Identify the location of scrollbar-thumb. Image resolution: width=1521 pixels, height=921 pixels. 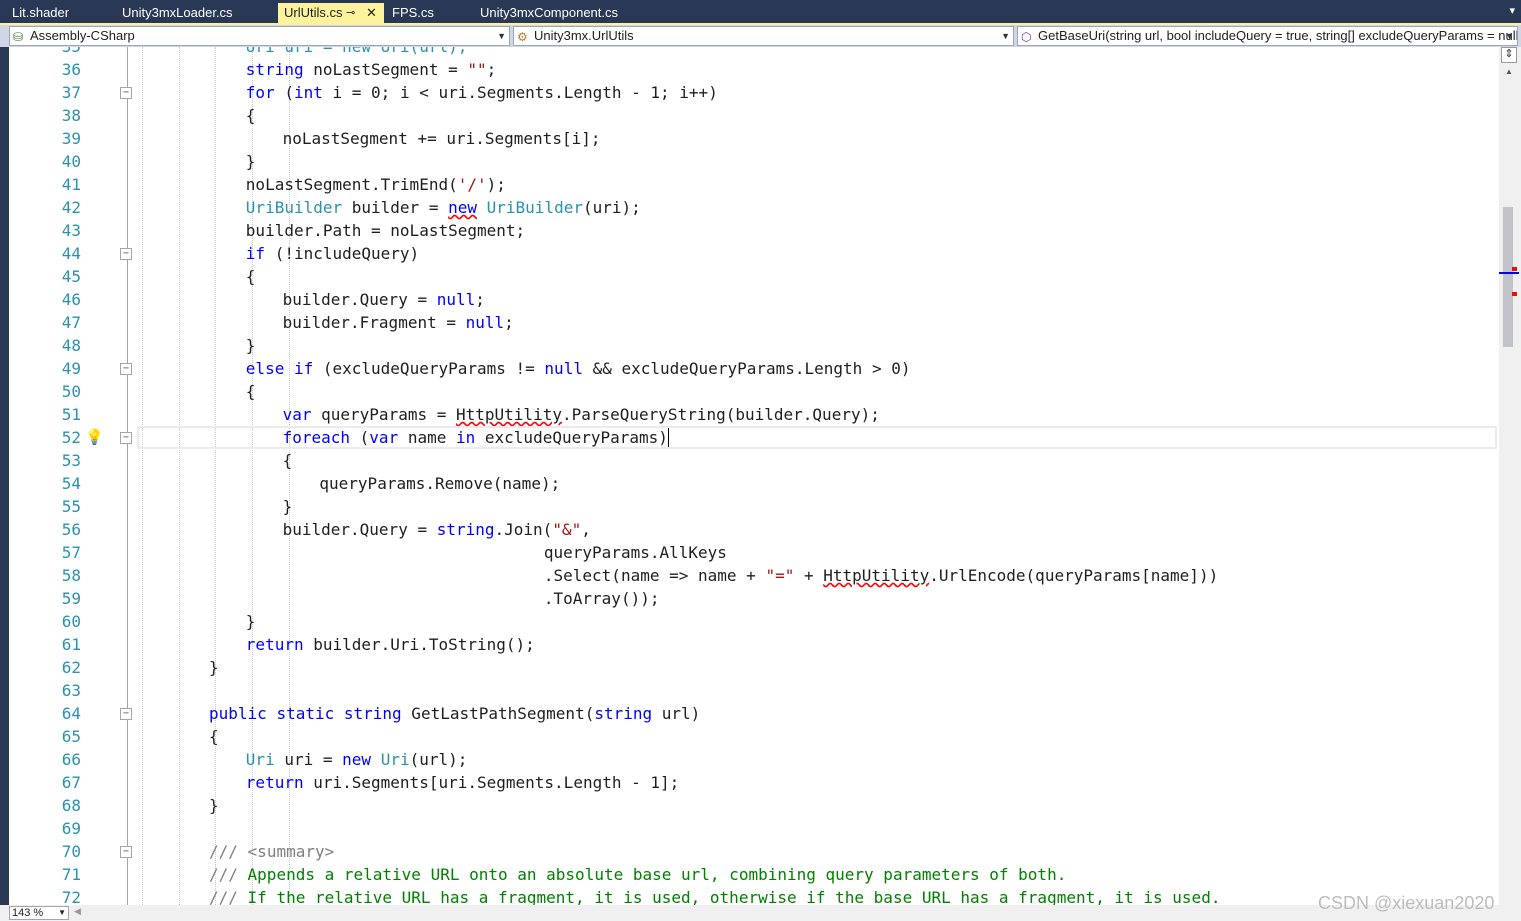
(1508, 277).